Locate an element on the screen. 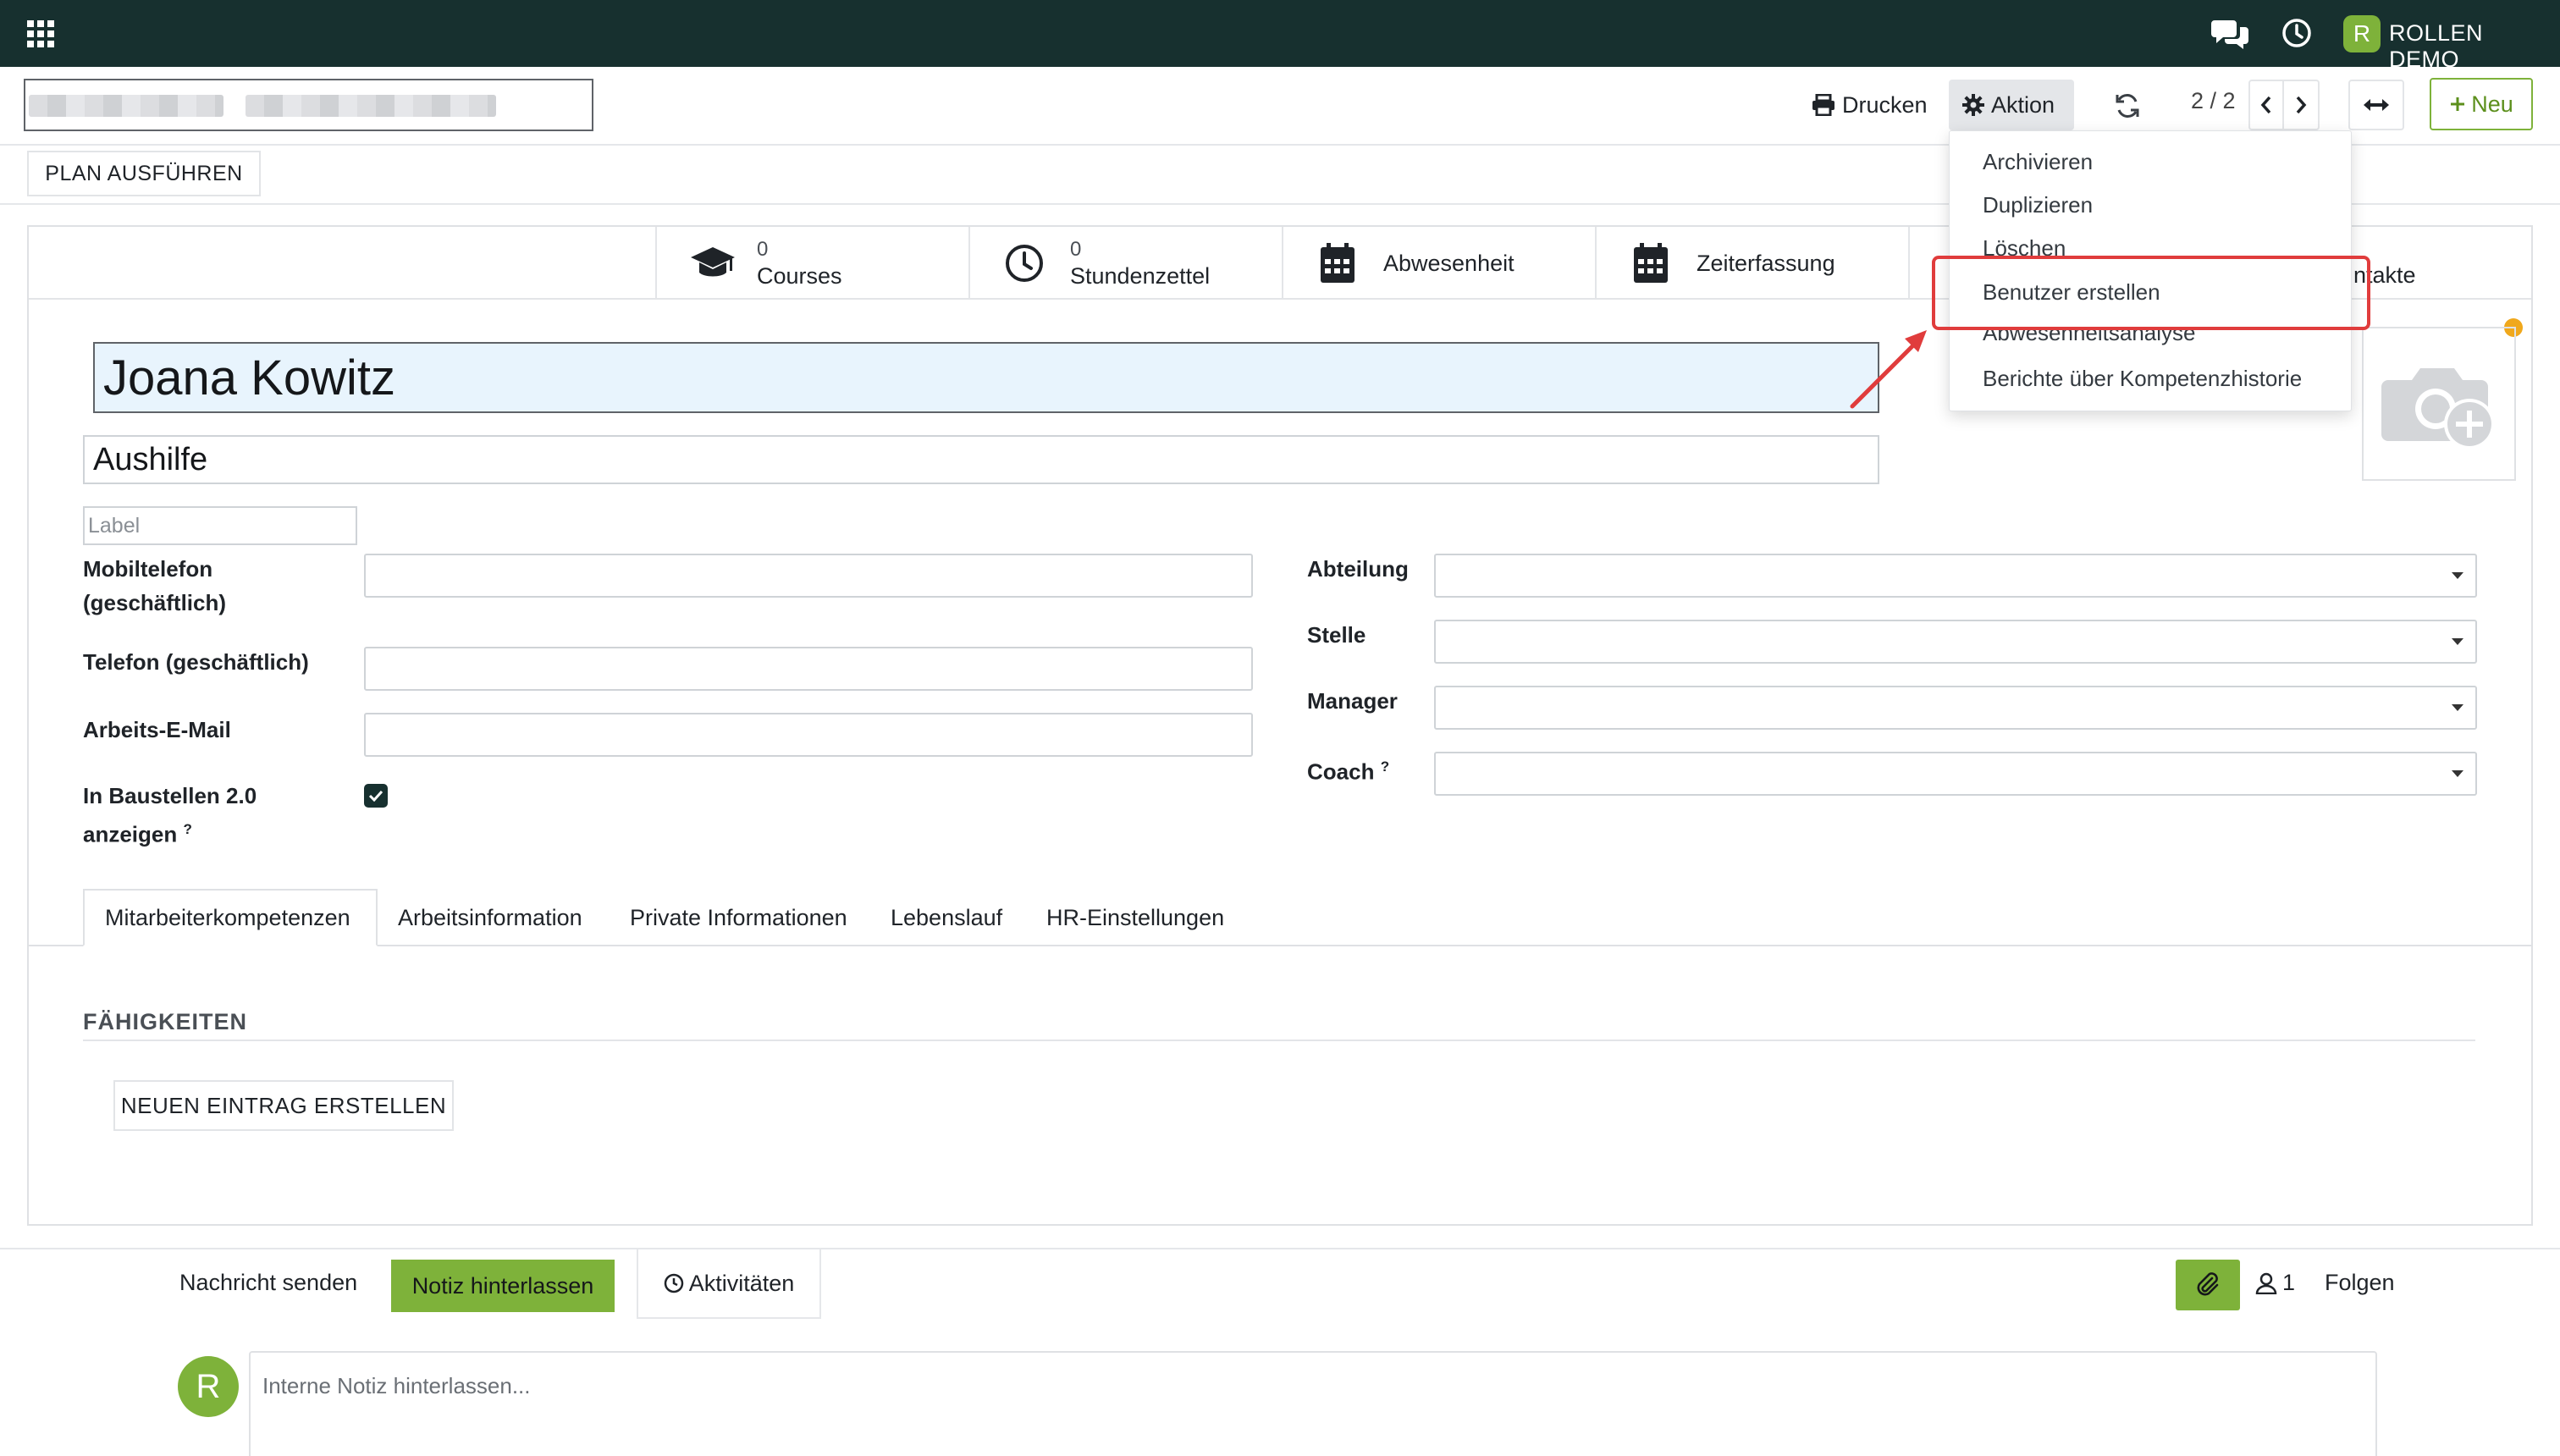  new-label: Neu is located at coordinates (2492, 104).